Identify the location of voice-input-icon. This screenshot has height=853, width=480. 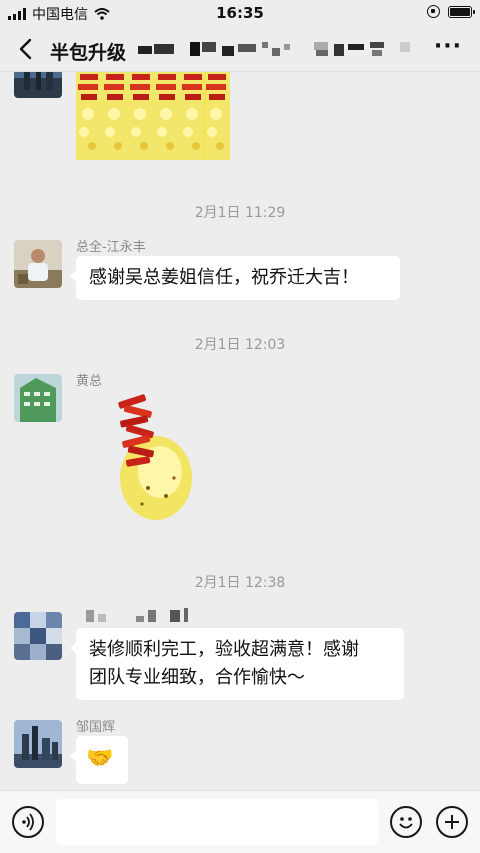
(28, 822).